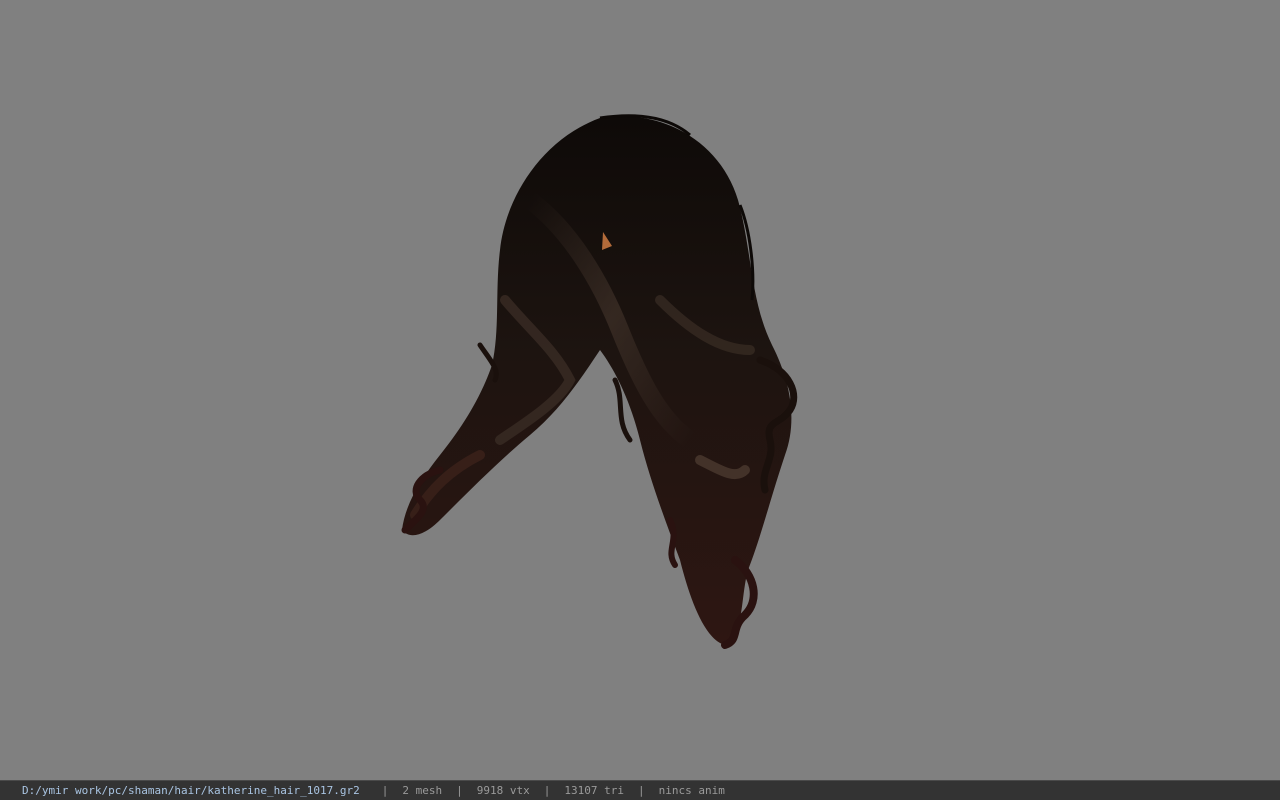 The height and width of the screenshot is (800, 1280). What do you see at coordinates (503, 790) in the screenshot?
I see `vertex-count: 9918 vtx` at bounding box center [503, 790].